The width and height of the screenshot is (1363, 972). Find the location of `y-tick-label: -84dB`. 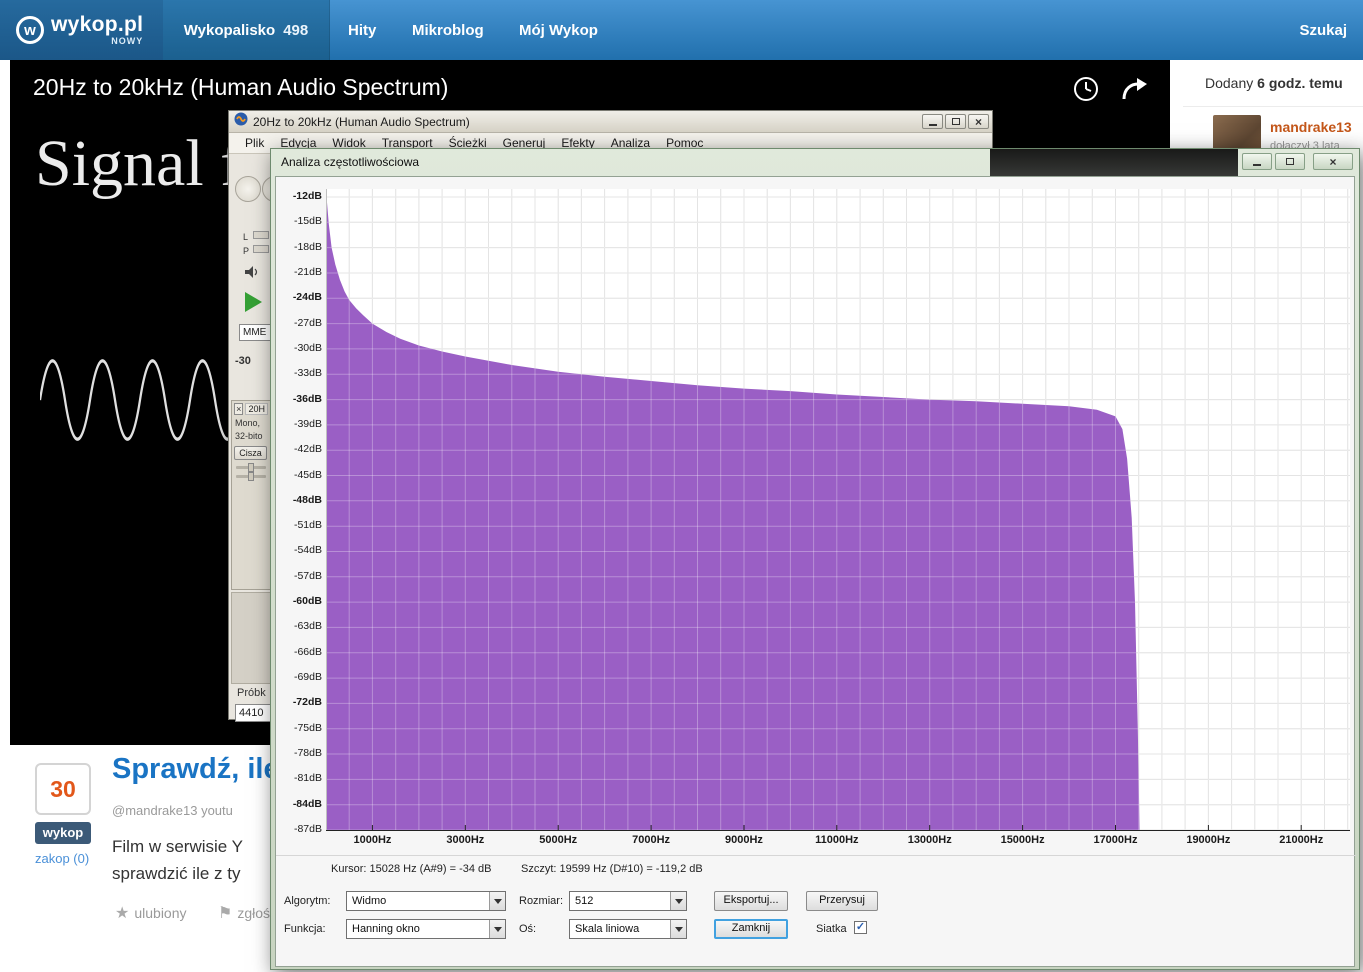

y-tick-label: -84dB is located at coordinates (307, 803).